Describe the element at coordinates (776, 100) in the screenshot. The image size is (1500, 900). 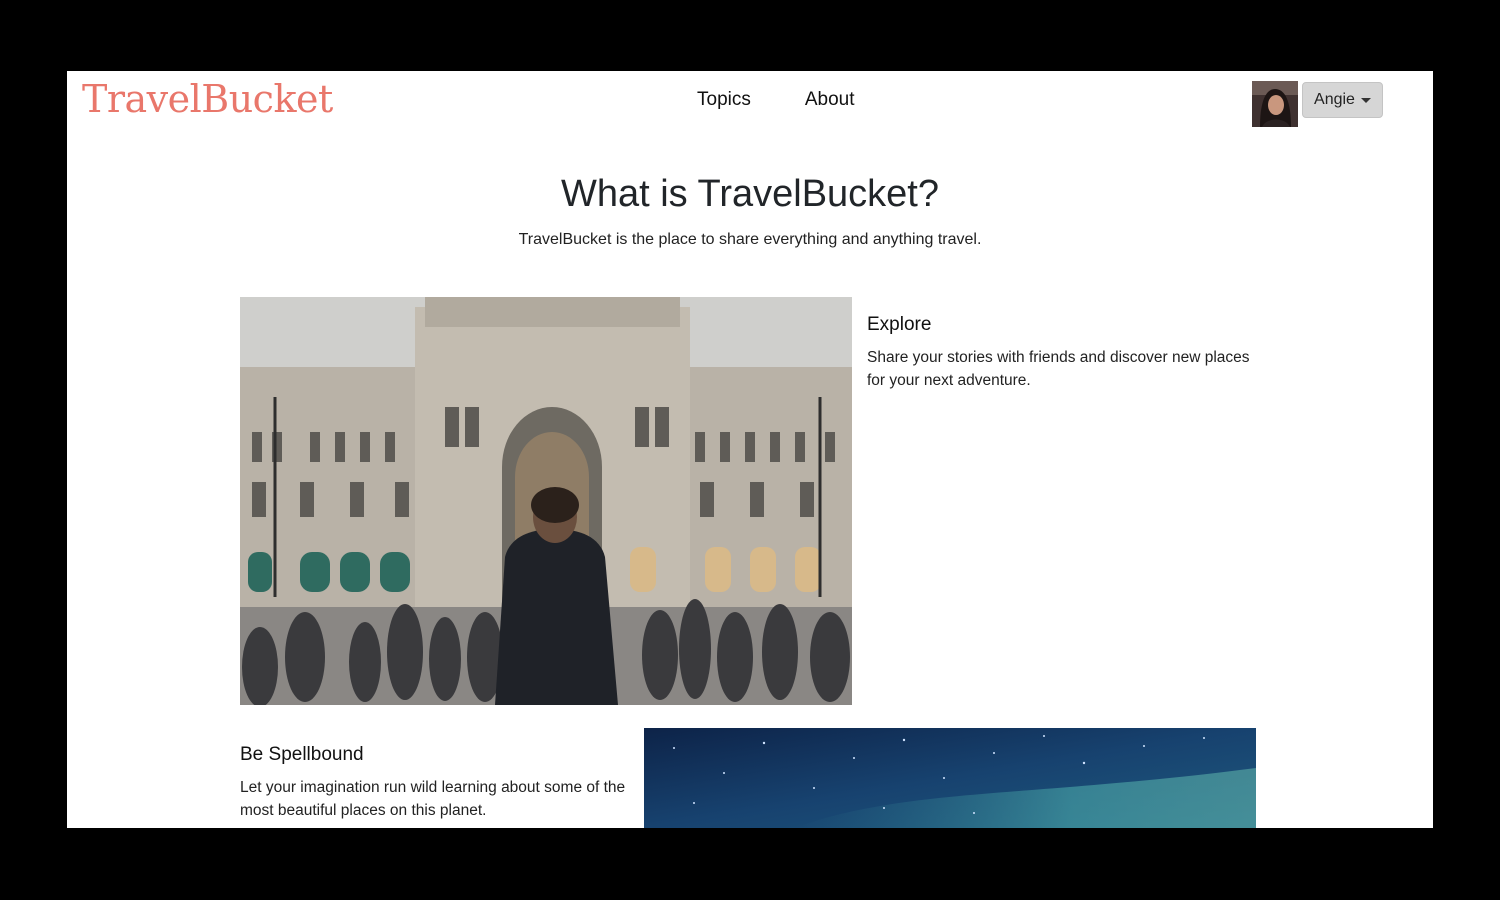
I see `nav-links: Topics About` at that location.